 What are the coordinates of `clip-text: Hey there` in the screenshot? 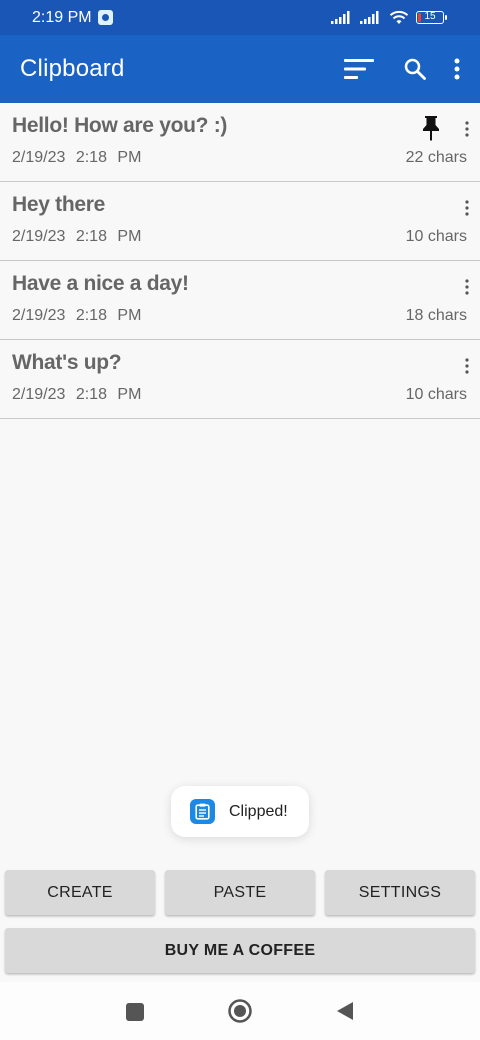 It's located at (59, 204).